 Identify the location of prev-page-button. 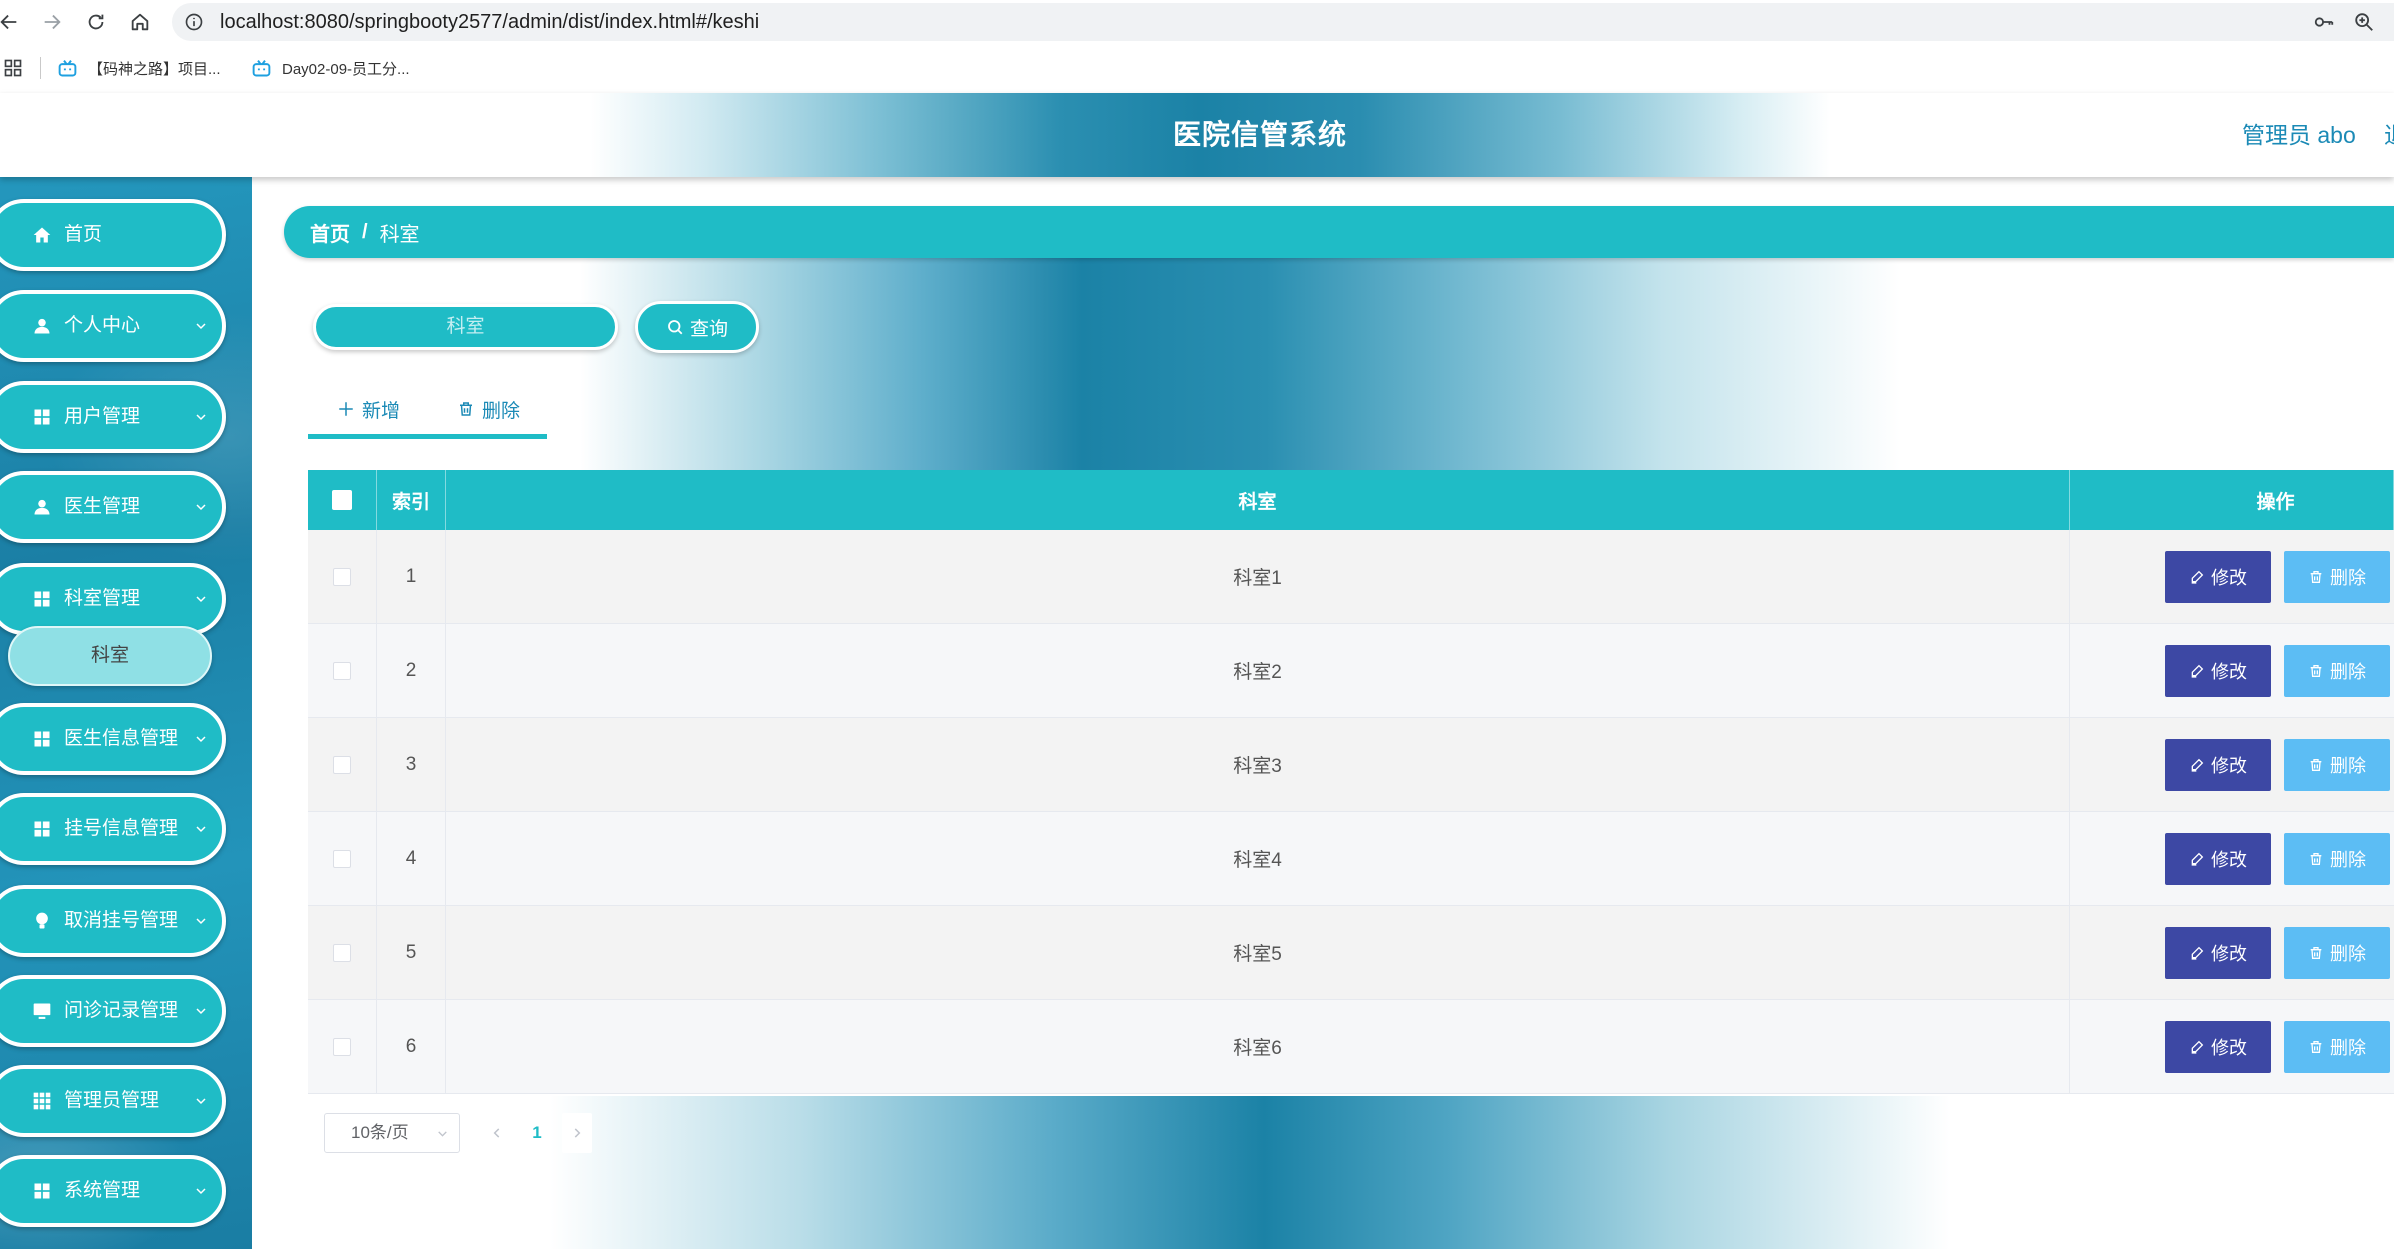
(497, 1133).